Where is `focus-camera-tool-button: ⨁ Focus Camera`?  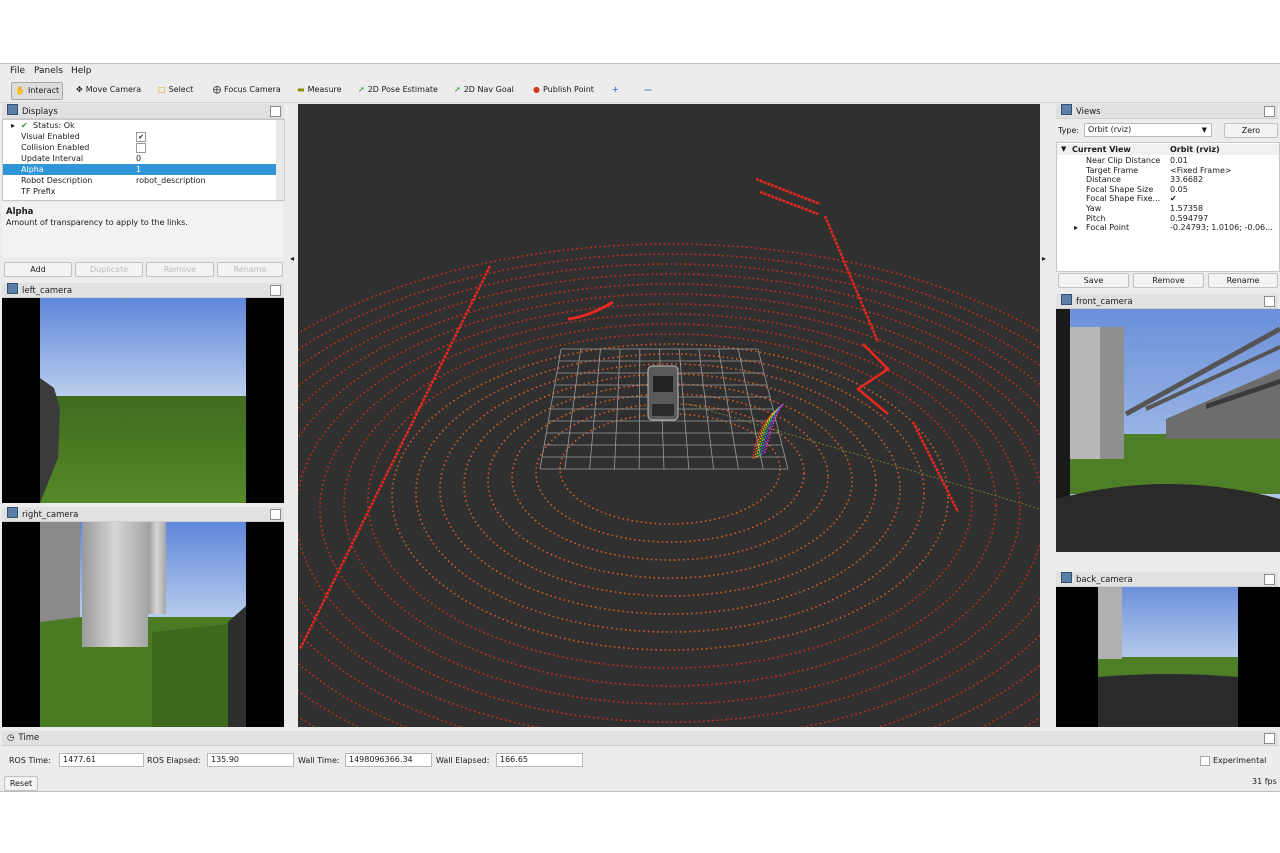 focus-camera-tool-button: ⨁ Focus Camera is located at coordinates (247, 90).